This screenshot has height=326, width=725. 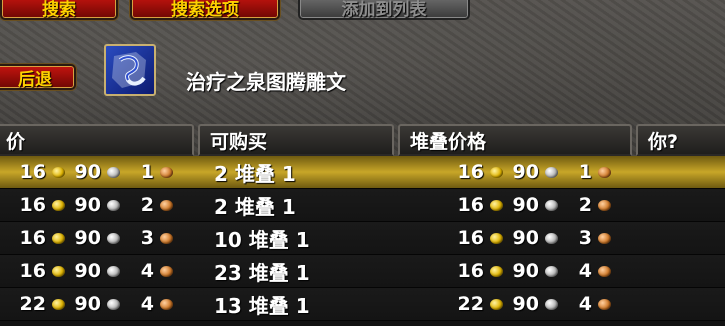 I want to click on unit-price: 16 90 4, so click(x=97, y=271).